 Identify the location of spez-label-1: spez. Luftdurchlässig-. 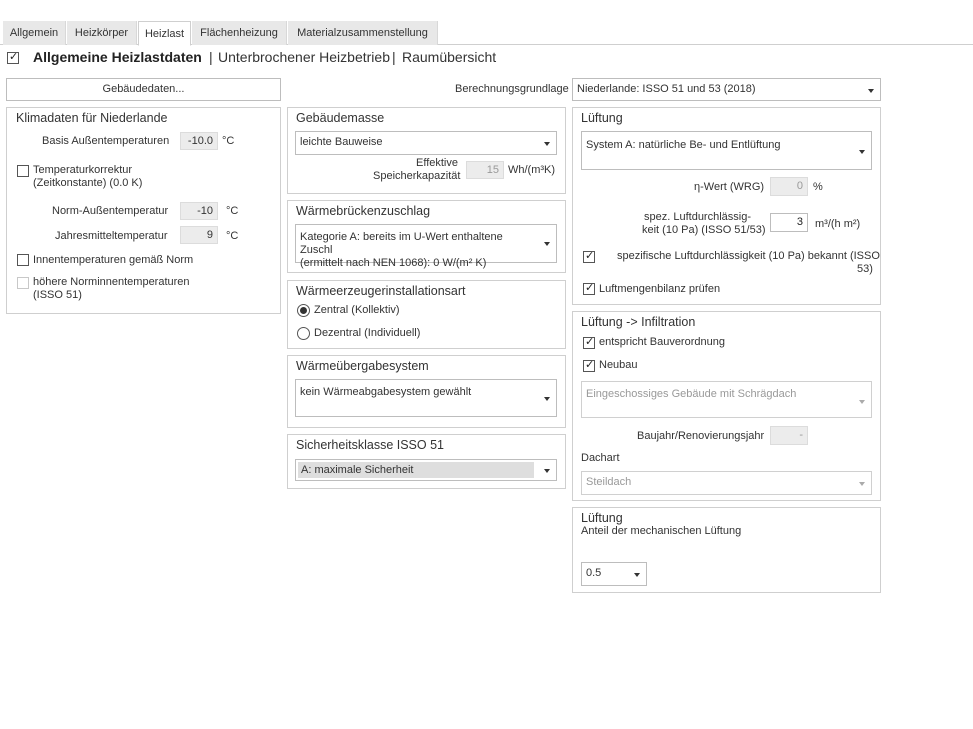
(697, 217).